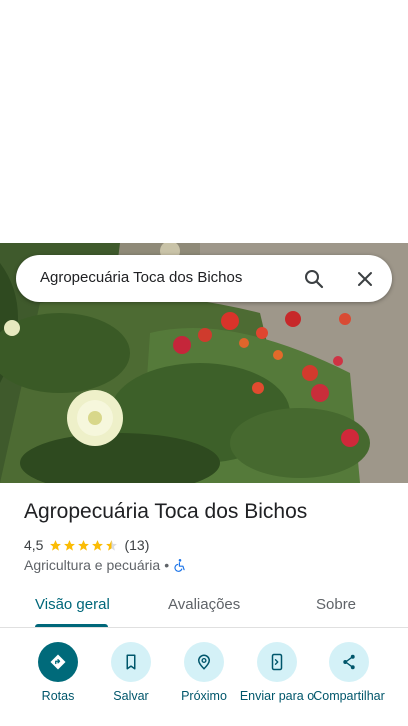  I want to click on search-icon, so click(314, 279).